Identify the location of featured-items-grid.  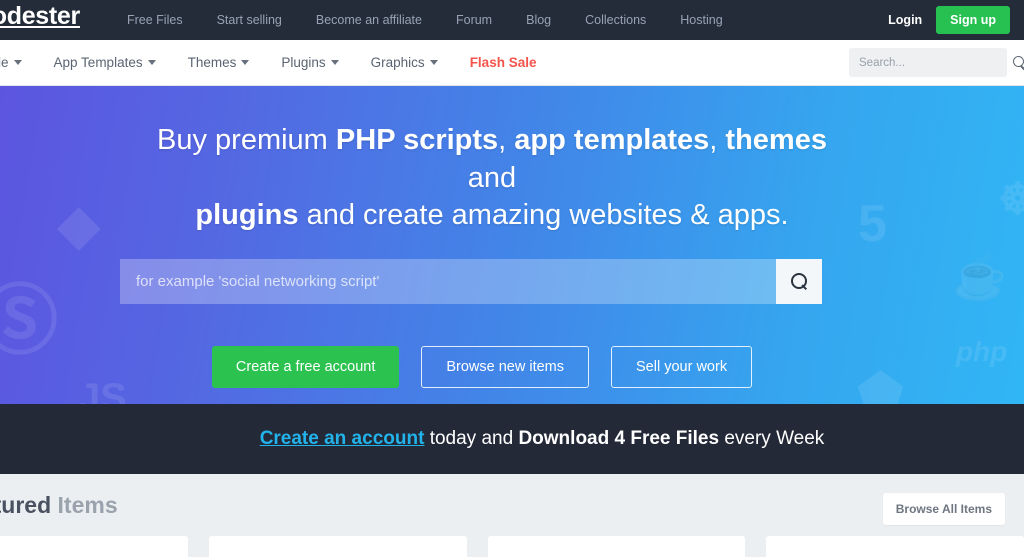
(512, 546).